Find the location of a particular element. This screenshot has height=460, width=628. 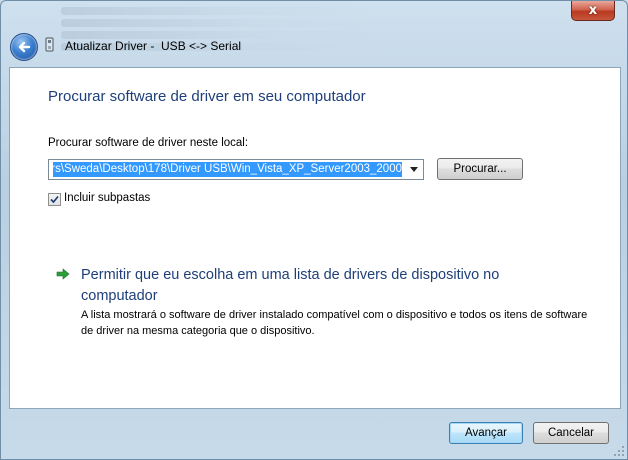

close-icon: x is located at coordinates (593, 10).